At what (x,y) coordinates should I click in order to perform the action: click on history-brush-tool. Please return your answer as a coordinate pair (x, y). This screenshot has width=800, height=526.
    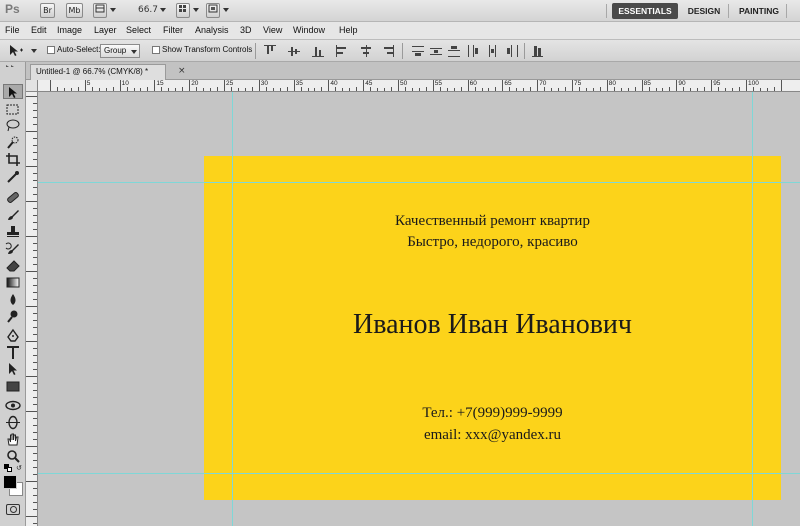
    Looking at the image, I should click on (13, 248).